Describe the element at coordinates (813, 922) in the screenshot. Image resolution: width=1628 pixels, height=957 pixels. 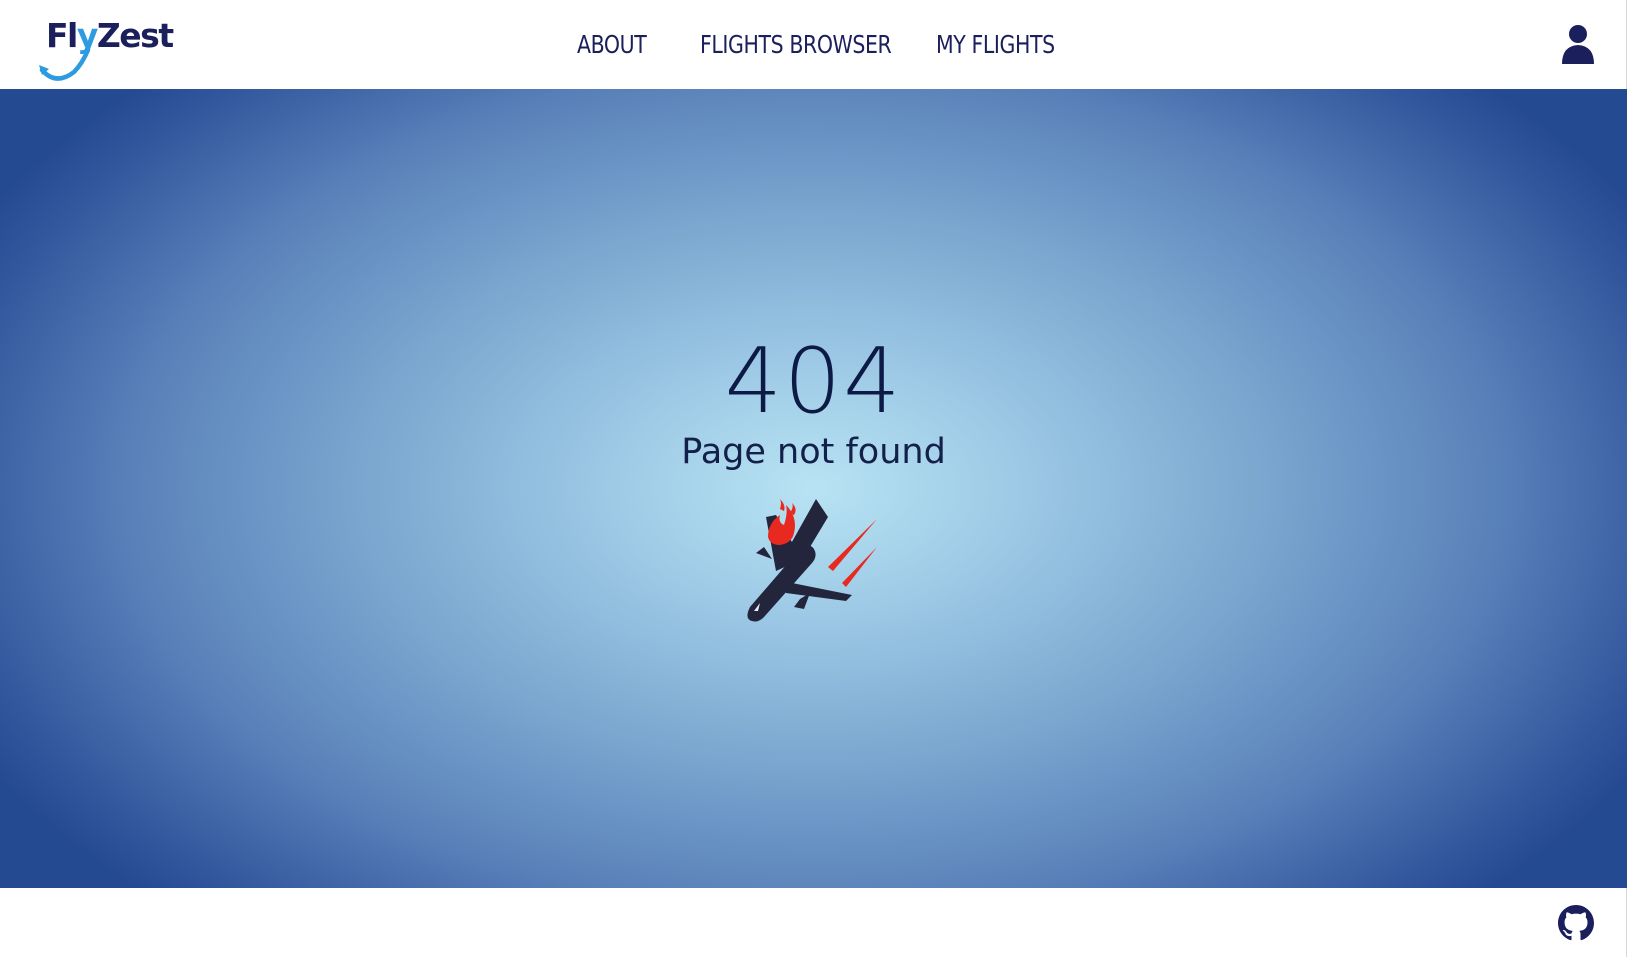
I see `footer` at that location.